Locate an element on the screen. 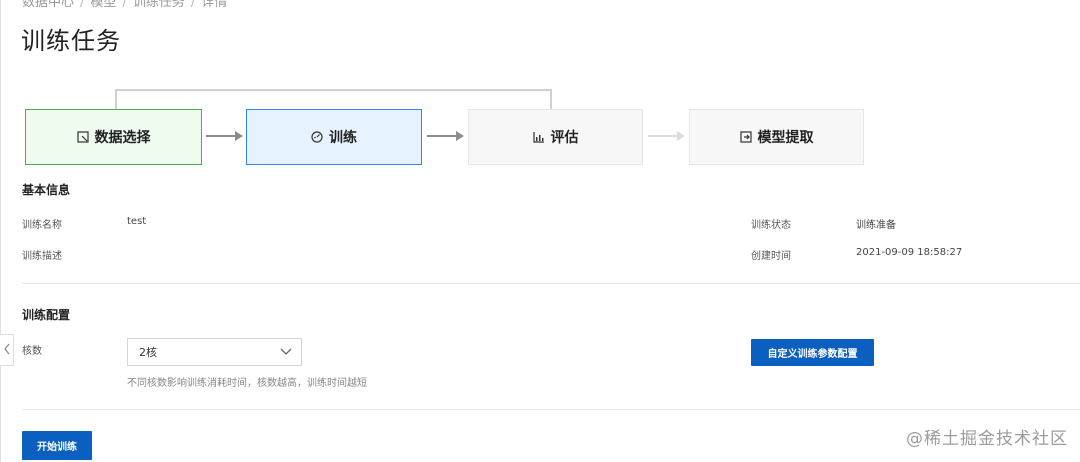  train-status-label: 训练状态 is located at coordinates (771, 225).